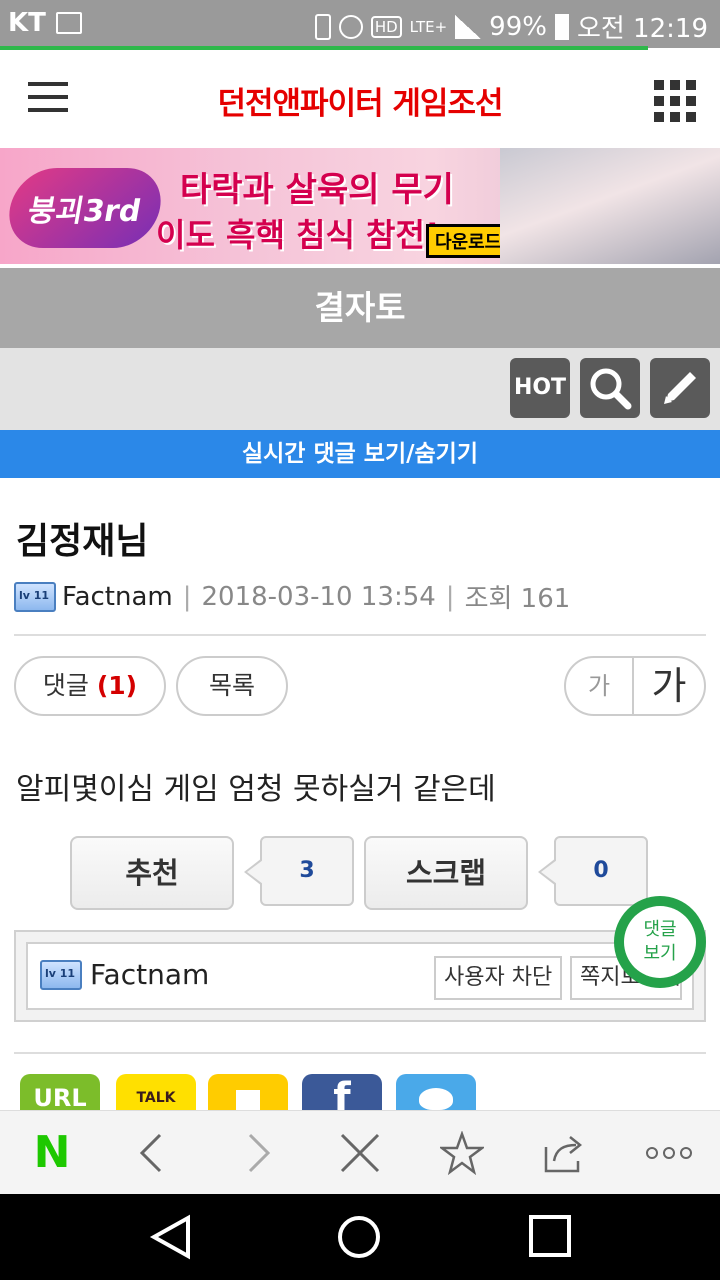  Describe the element at coordinates (540, 388) in the screenshot. I see `hot-button: HOT` at that location.